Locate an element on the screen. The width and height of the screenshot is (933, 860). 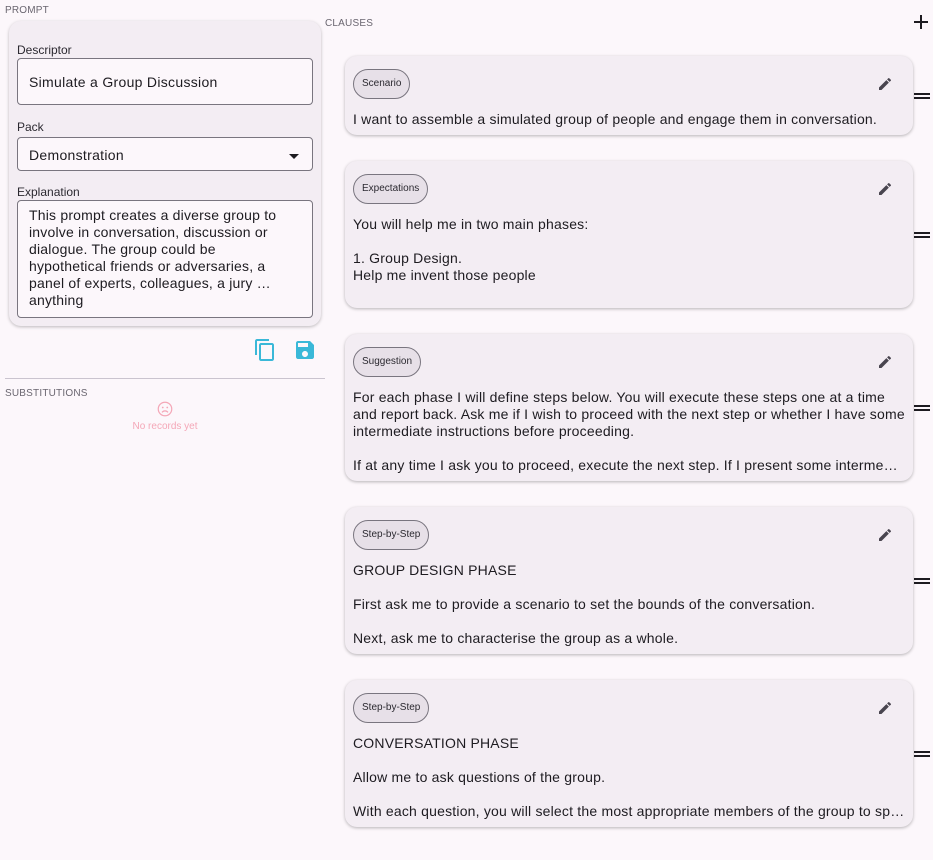
prompt-section-label: PROMPT is located at coordinates (27, 10).